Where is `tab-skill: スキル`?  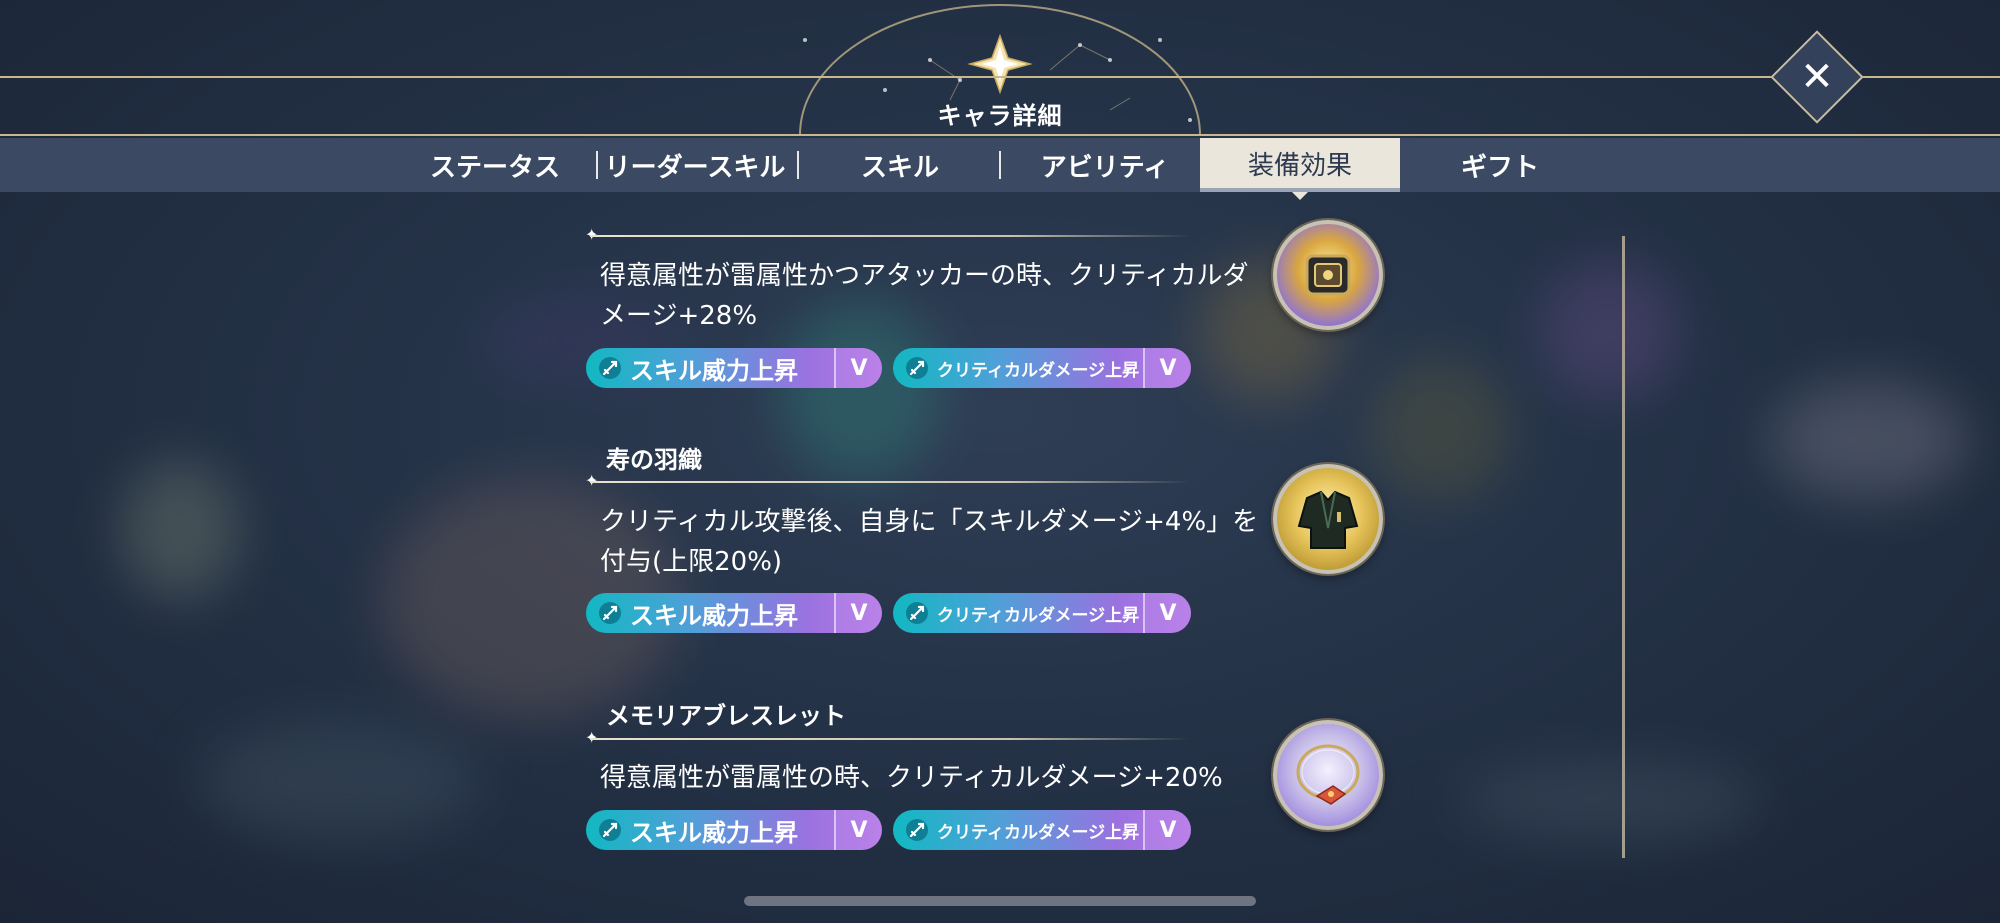
tab-skill: スキル is located at coordinates (900, 165).